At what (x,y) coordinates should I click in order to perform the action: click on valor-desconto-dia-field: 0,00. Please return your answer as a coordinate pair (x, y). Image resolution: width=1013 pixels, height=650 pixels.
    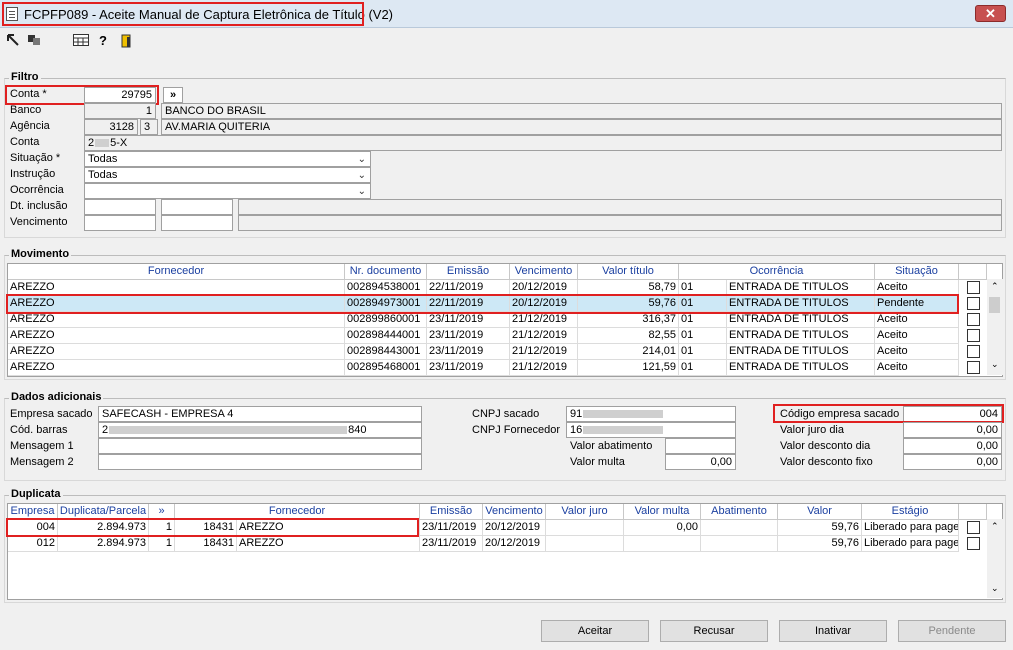
    Looking at the image, I should click on (952, 446).